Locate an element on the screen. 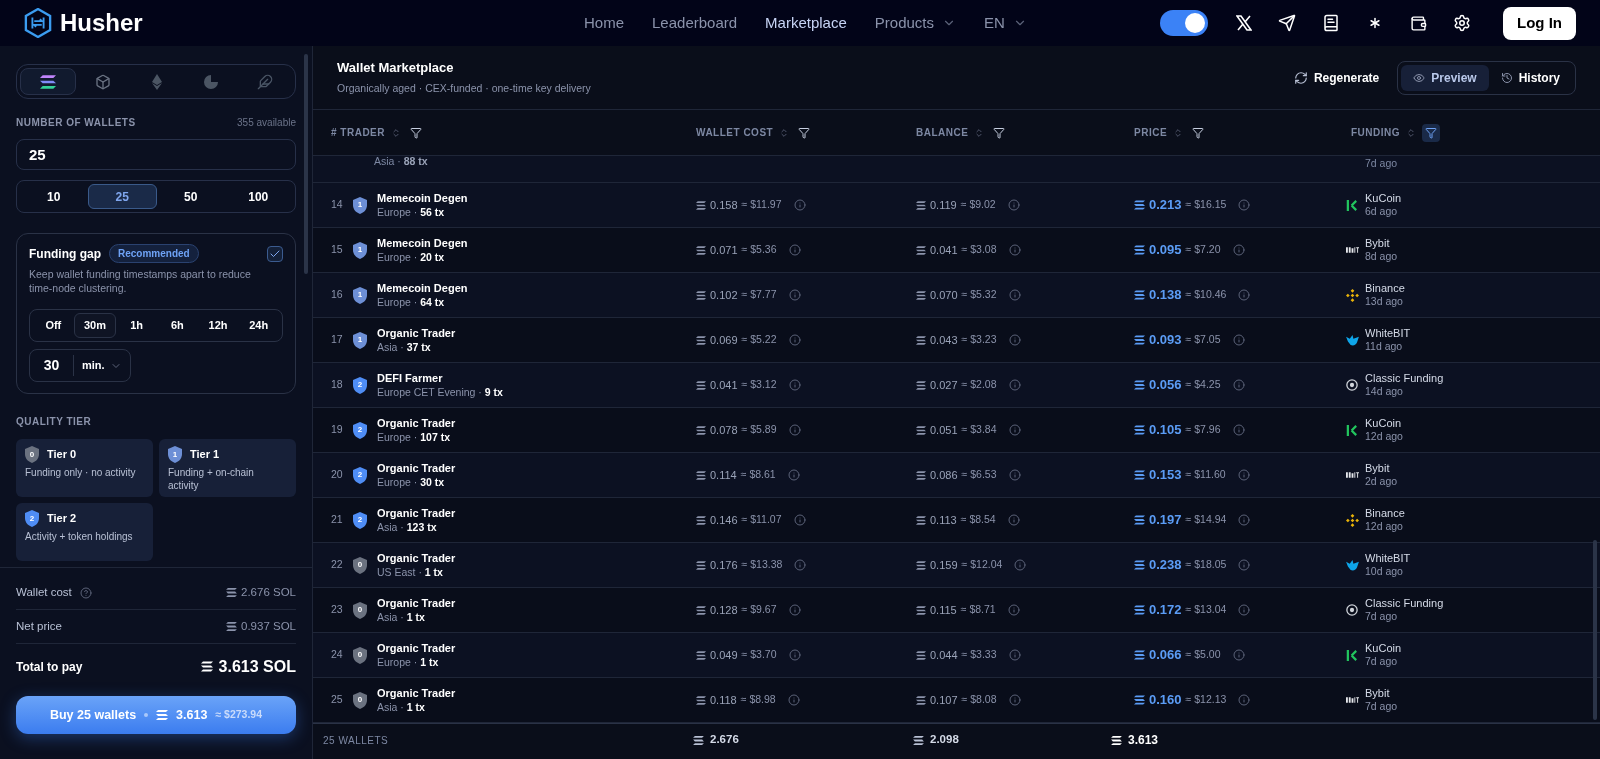 The height and width of the screenshot is (759, 1600). usd-amount: ≈ $8.61 is located at coordinates (758, 475).